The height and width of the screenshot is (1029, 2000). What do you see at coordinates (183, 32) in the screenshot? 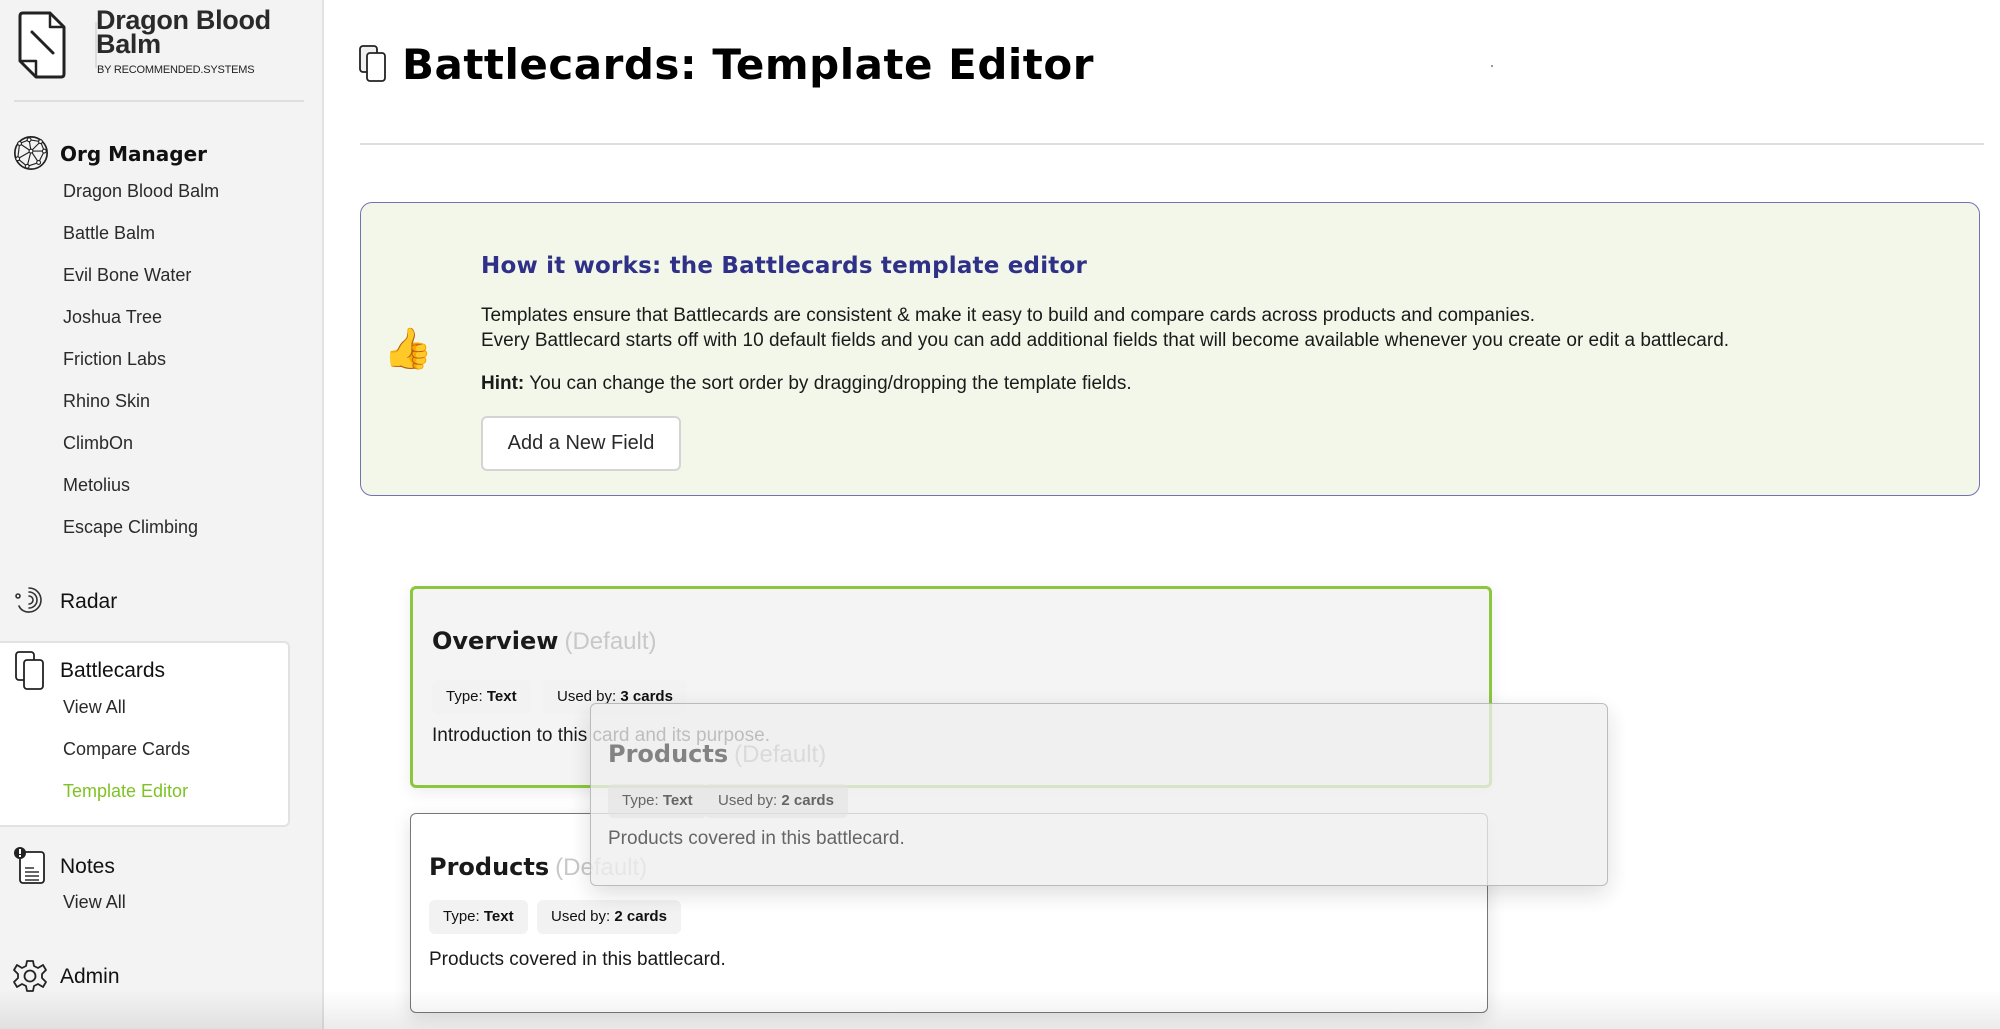
I see `brand-name: Dragon Blood Balm` at bounding box center [183, 32].